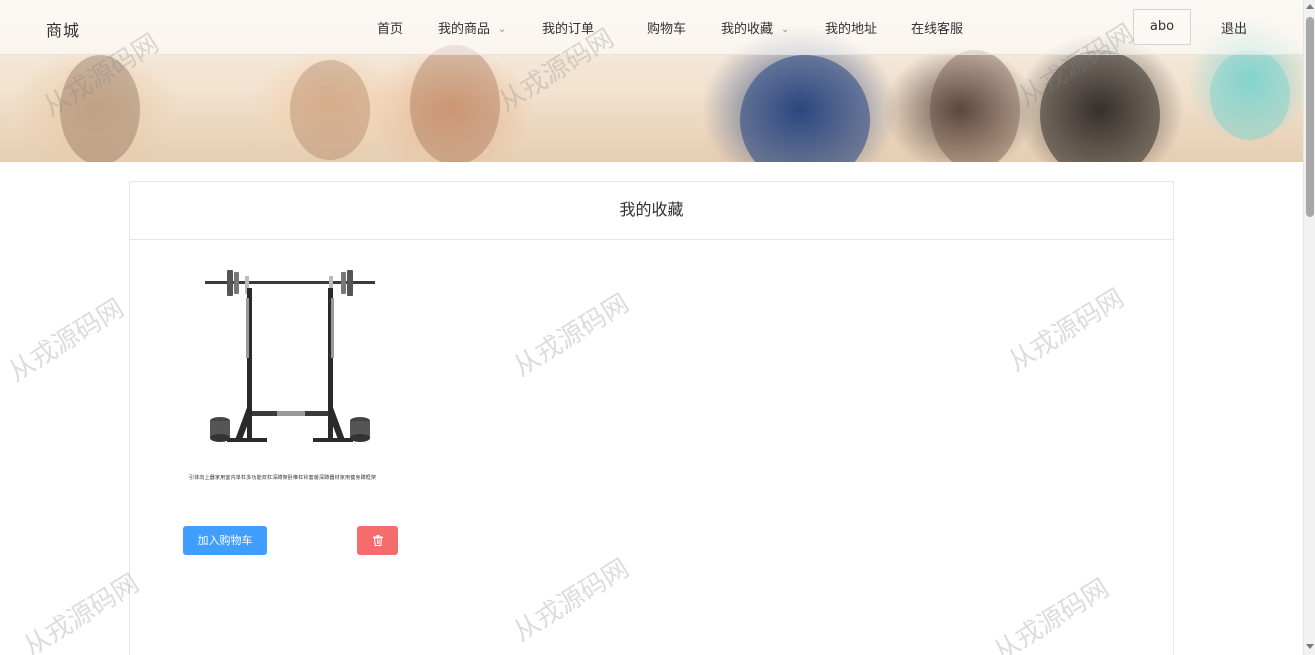  I want to click on product-name: 引体向上器家用室内单杠多功能双杠深蹲架卧推杠铃套装深蹲器材家用健身蹲框架, so click(299, 477).